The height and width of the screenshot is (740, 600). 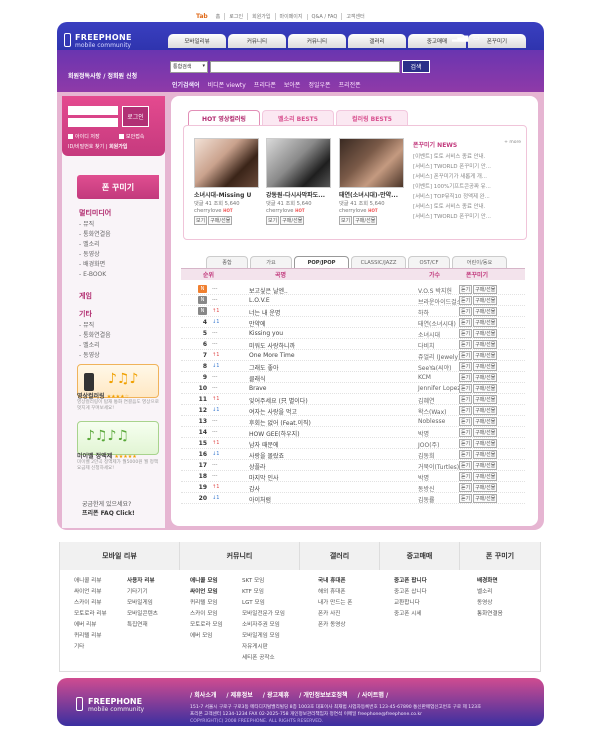 What do you see at coordinates (420, 556) in the screenshot?
I see `footer-head: 중고매매` at bounding box center [420, 556].